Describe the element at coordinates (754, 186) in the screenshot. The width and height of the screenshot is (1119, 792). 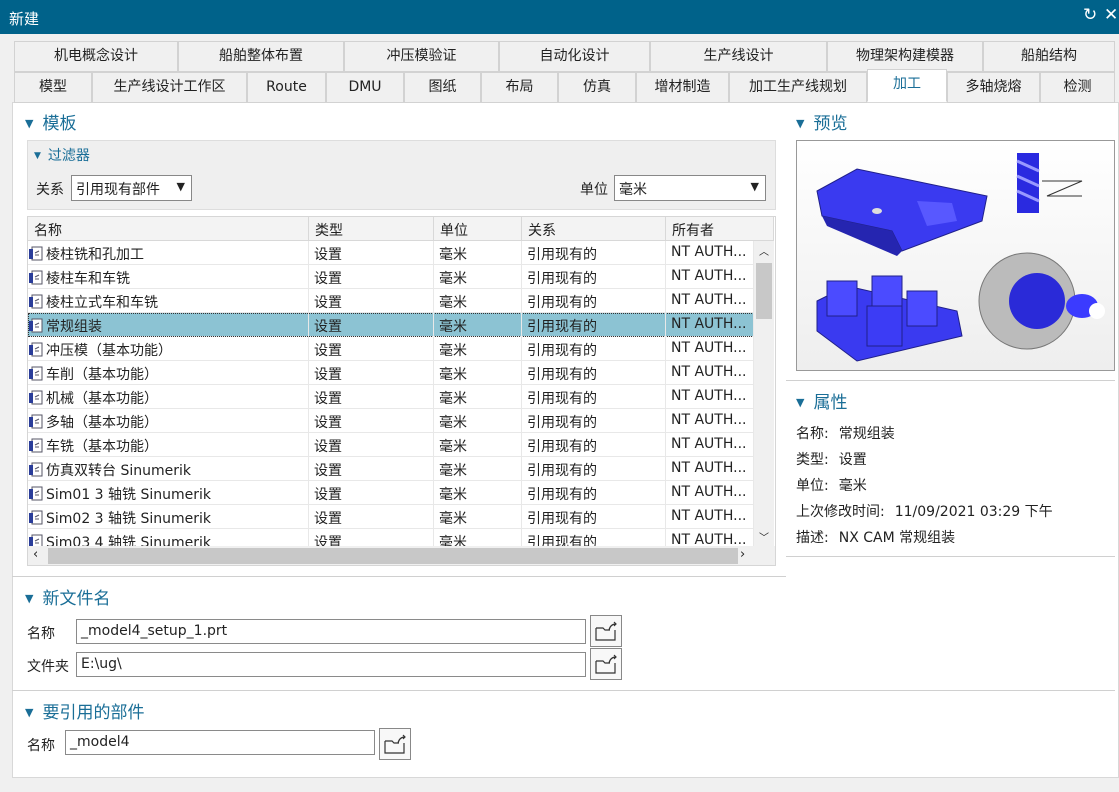
I see `chevron-down-icon: ▼` at that location.